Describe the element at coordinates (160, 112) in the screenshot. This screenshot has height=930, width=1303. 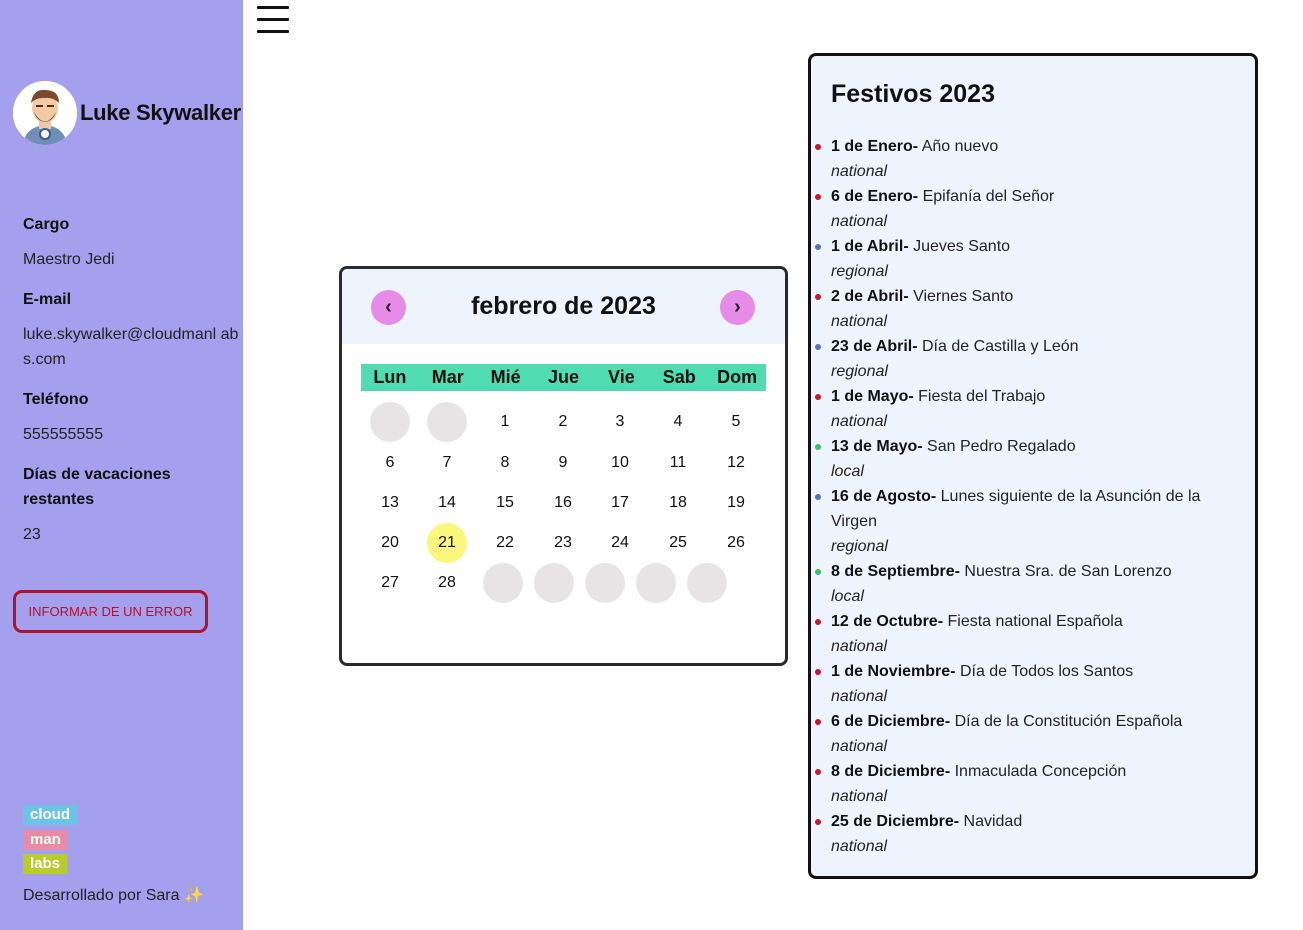
I see `user-name: Luke Skywalker` at that location.